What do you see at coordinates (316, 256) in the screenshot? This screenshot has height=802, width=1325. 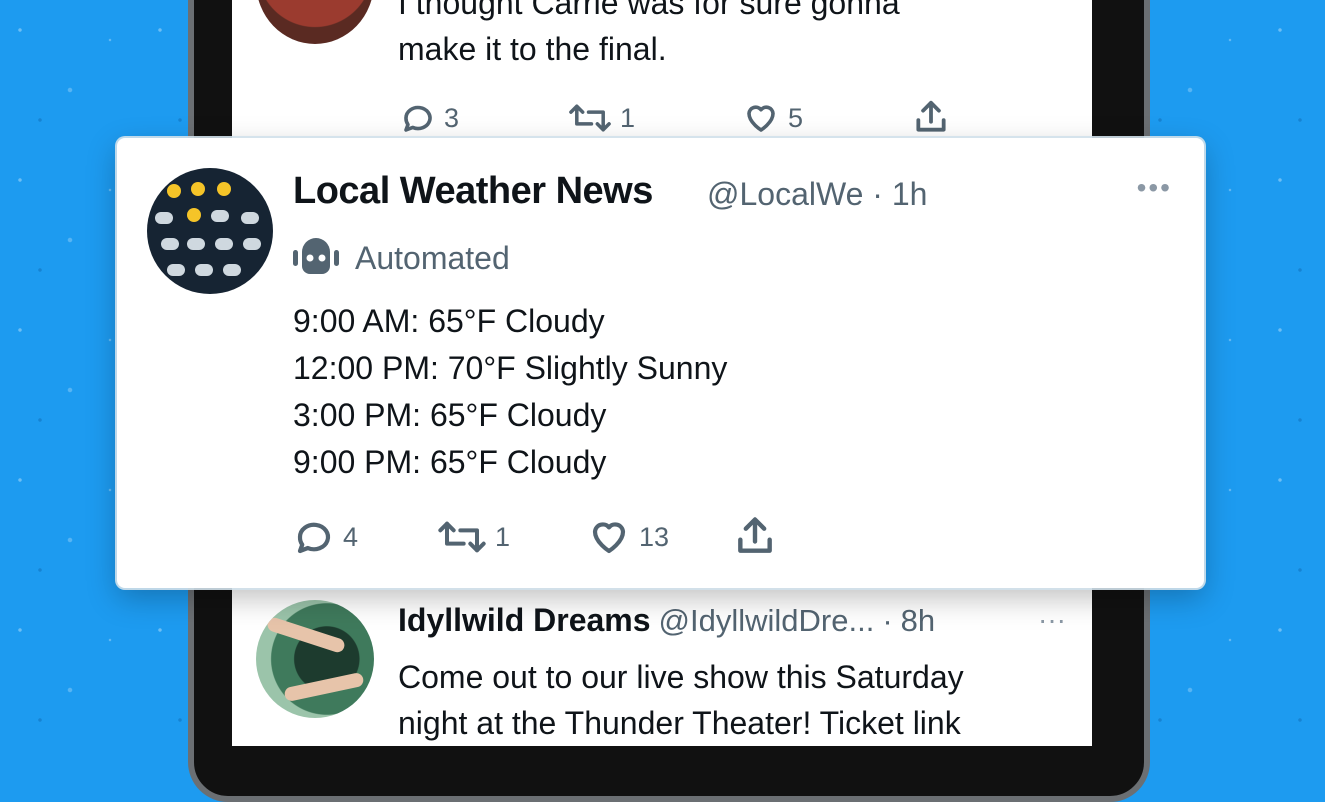 I see `robot-icon` at bounding box center [316, 256].